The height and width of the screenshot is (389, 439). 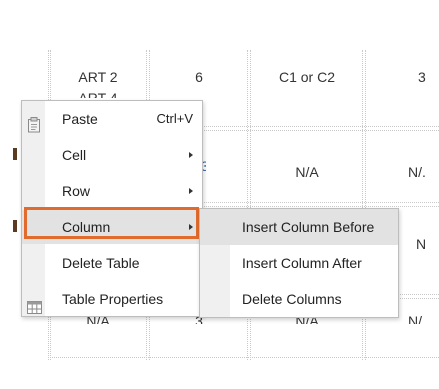 I want to click on menu-item-label: Table Properties, so click(x=113, y=299).